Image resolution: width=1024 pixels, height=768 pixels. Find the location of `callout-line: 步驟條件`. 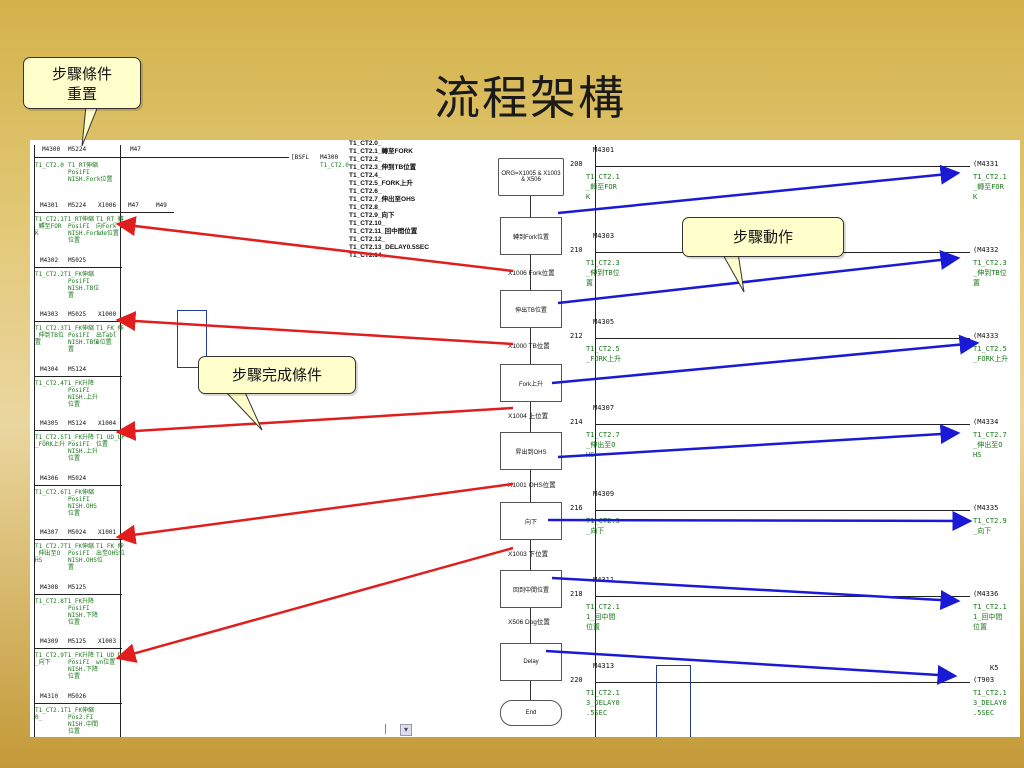

callout-line: 步驟條件 is located at coordinates (81, 74).